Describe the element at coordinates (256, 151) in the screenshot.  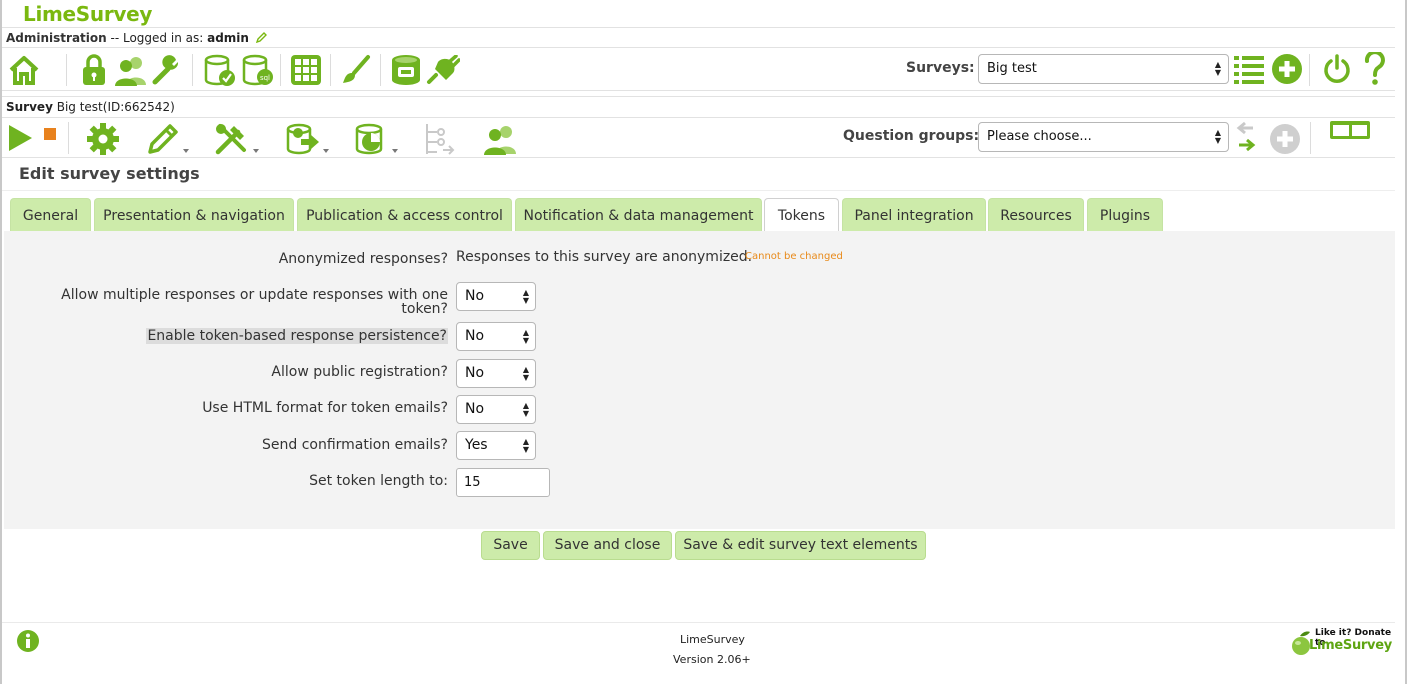
I see `tools-caret-icon` at that location.